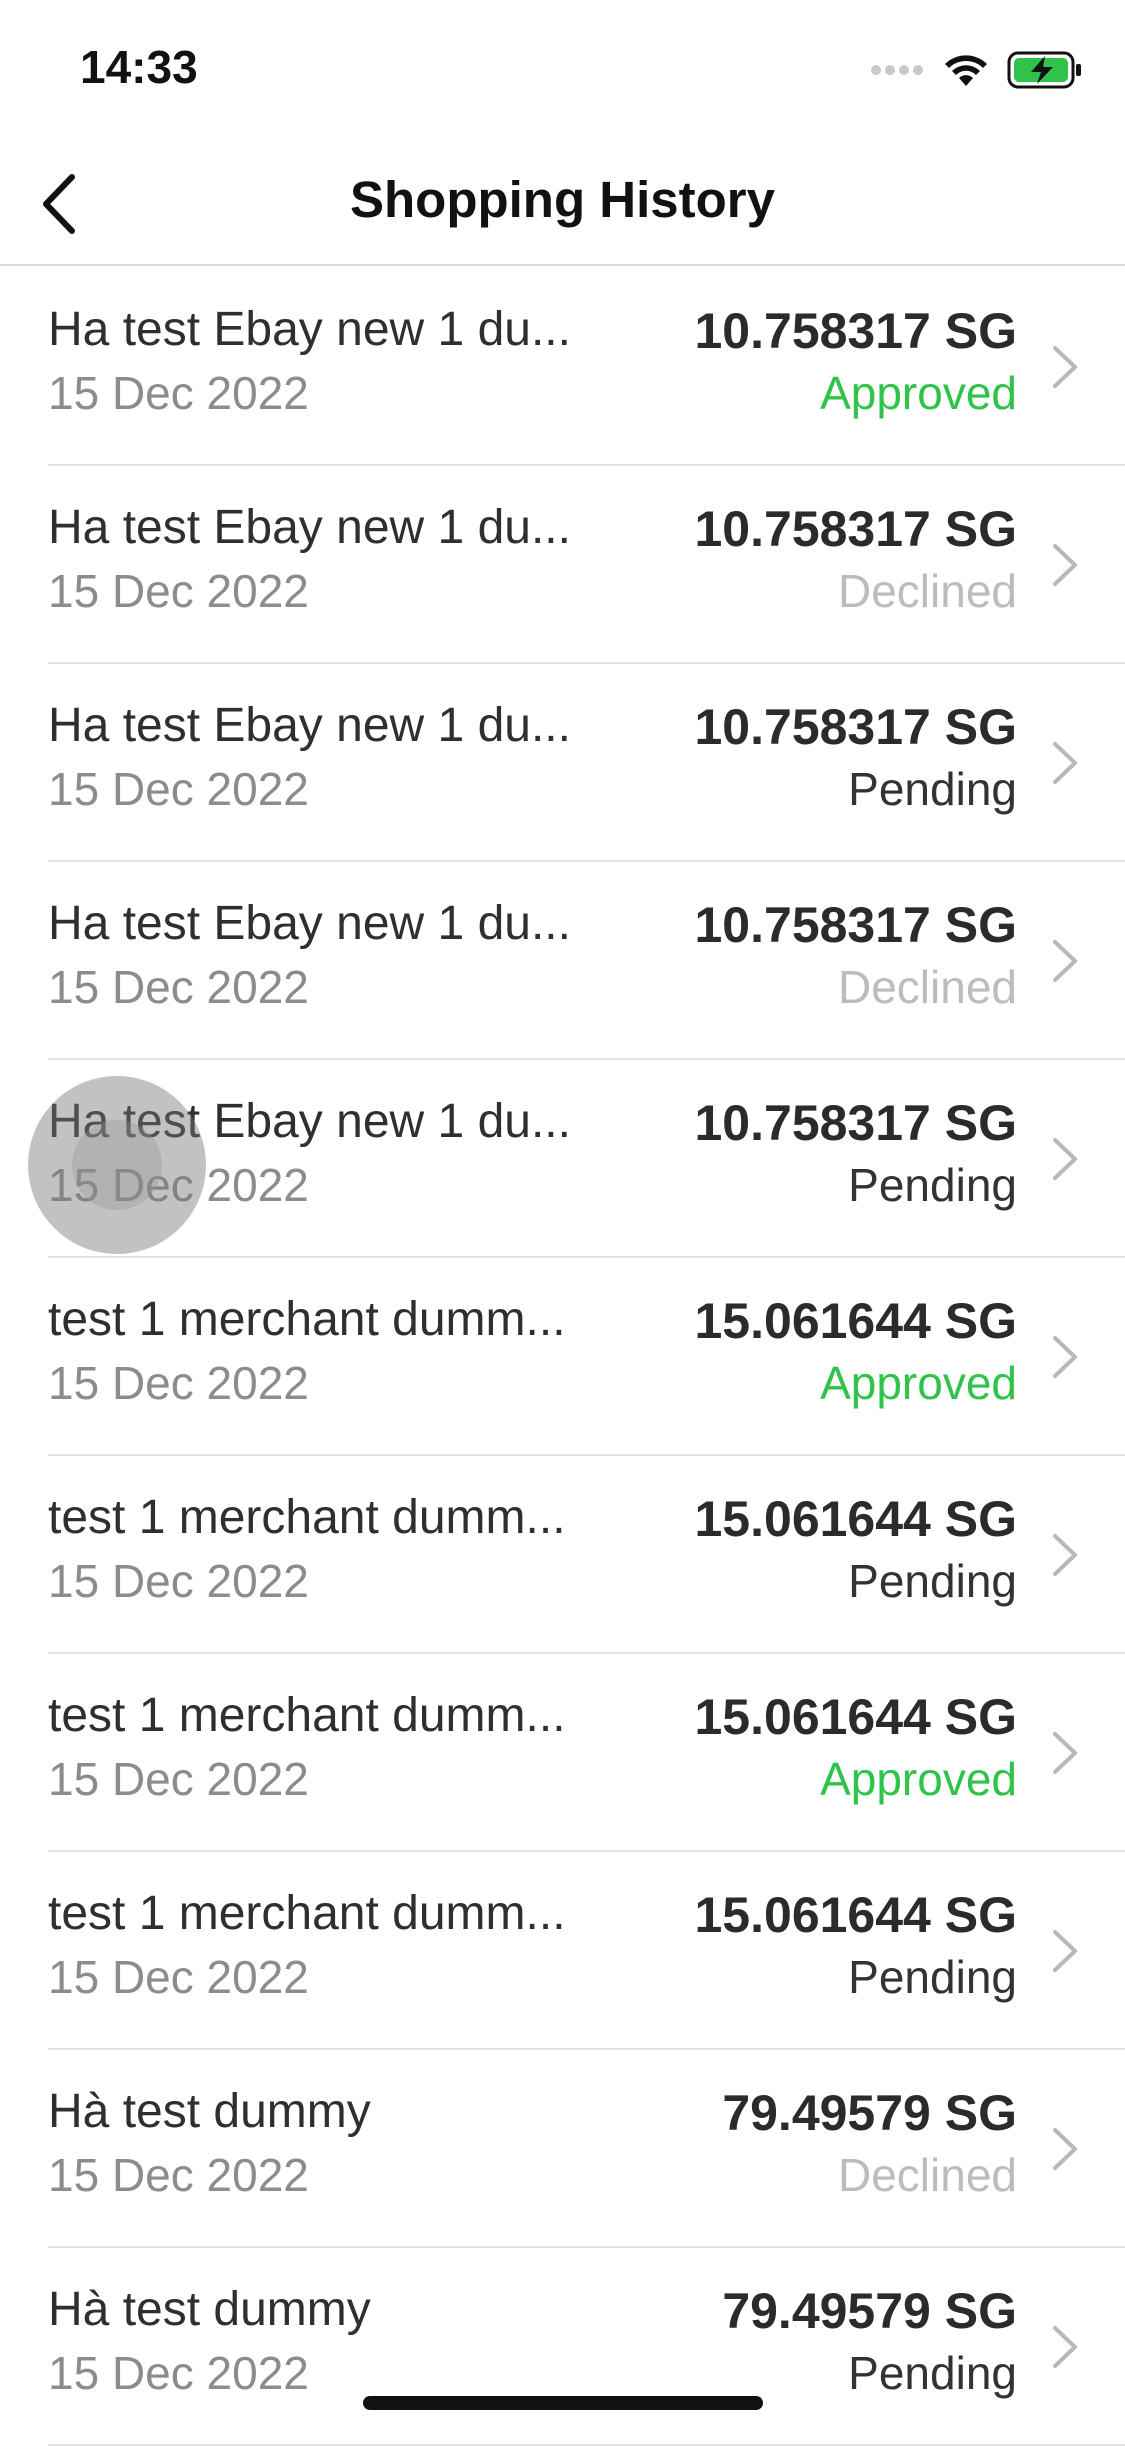  I want to click on wifi-icon, so click(966, 70).